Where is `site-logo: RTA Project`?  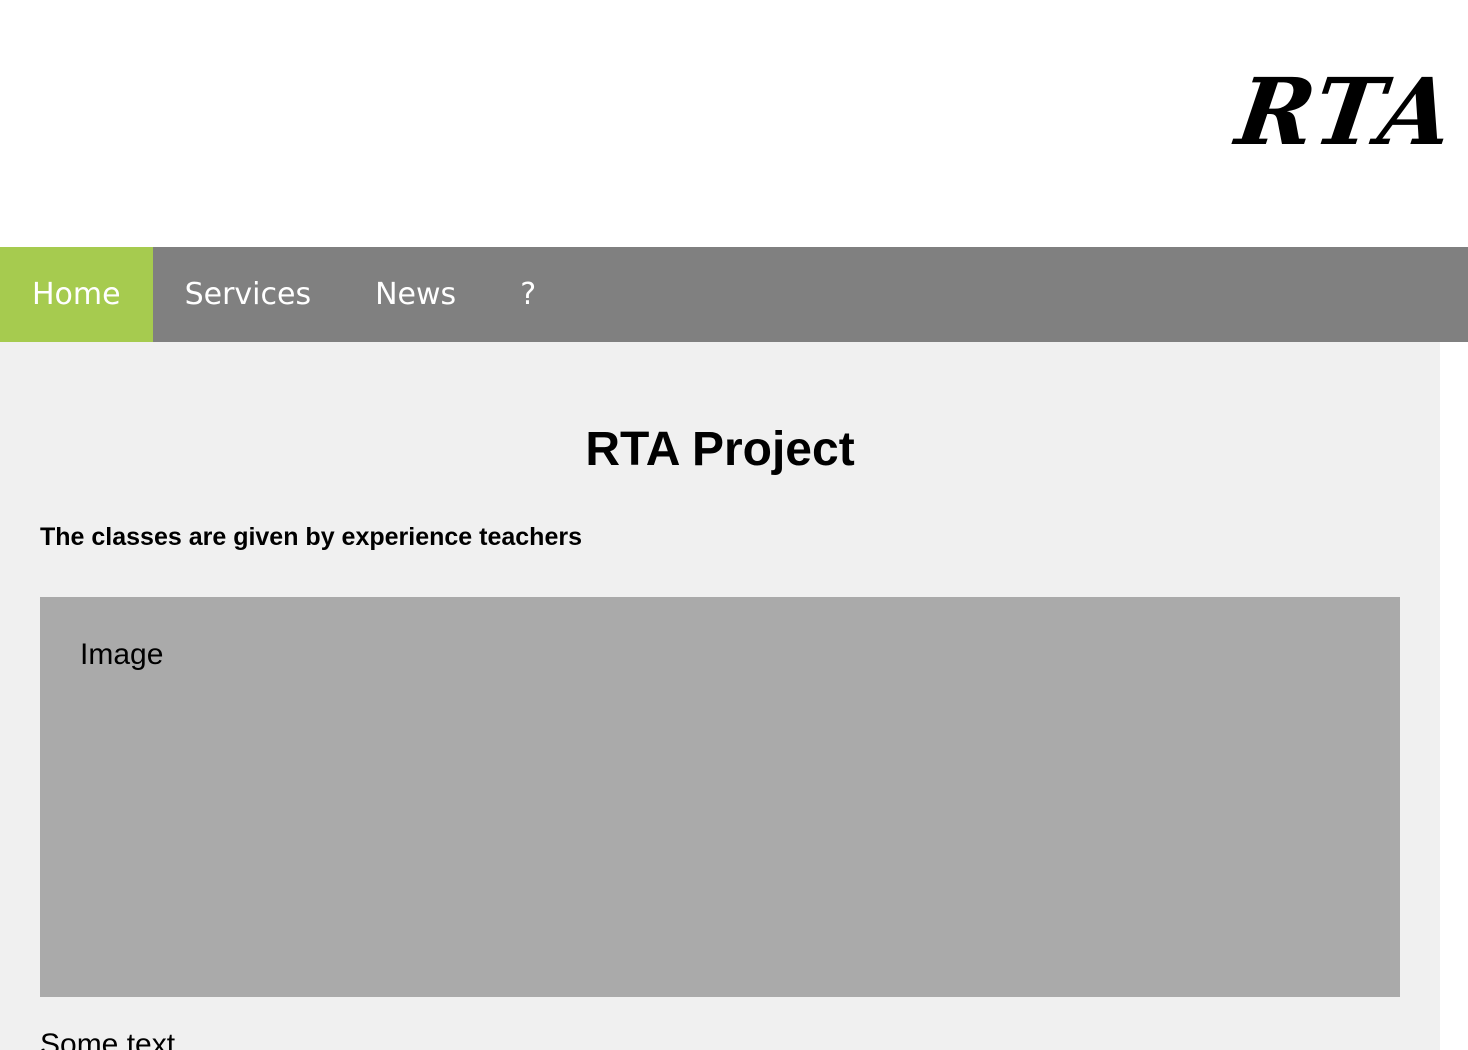 site-logo: RTA Project is located at coordinates (1349, 112).